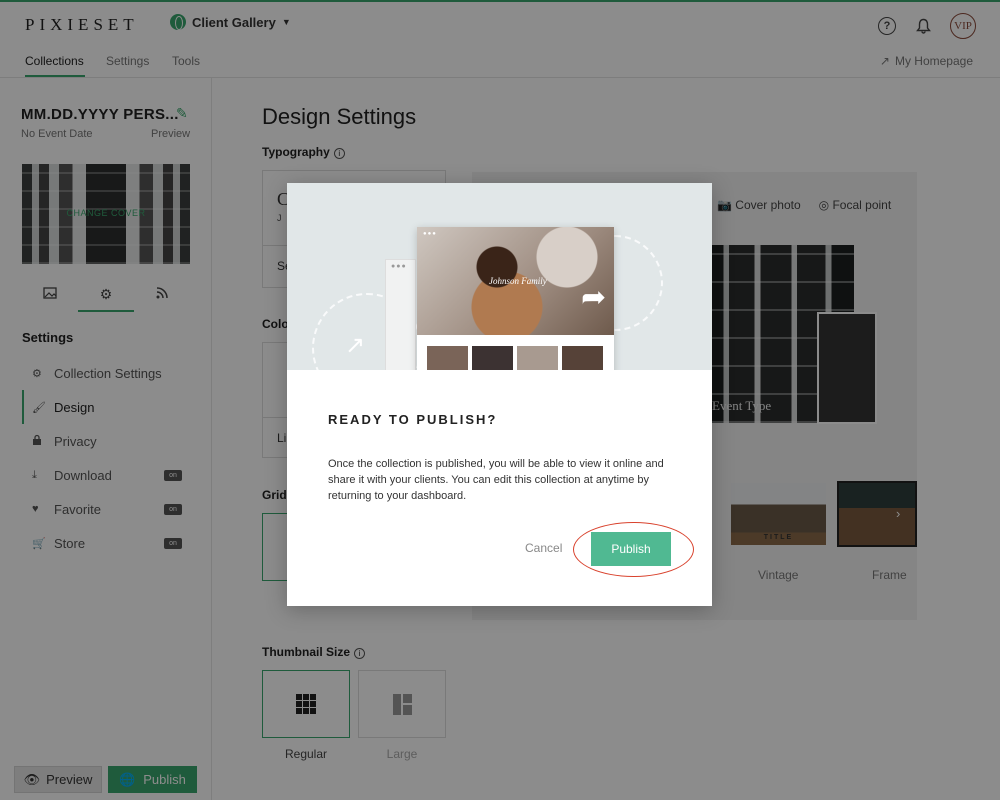  Describe the element at coordinates (594, 297) in the screenshot. I see `share-arrow-icon: ➦` at that location.